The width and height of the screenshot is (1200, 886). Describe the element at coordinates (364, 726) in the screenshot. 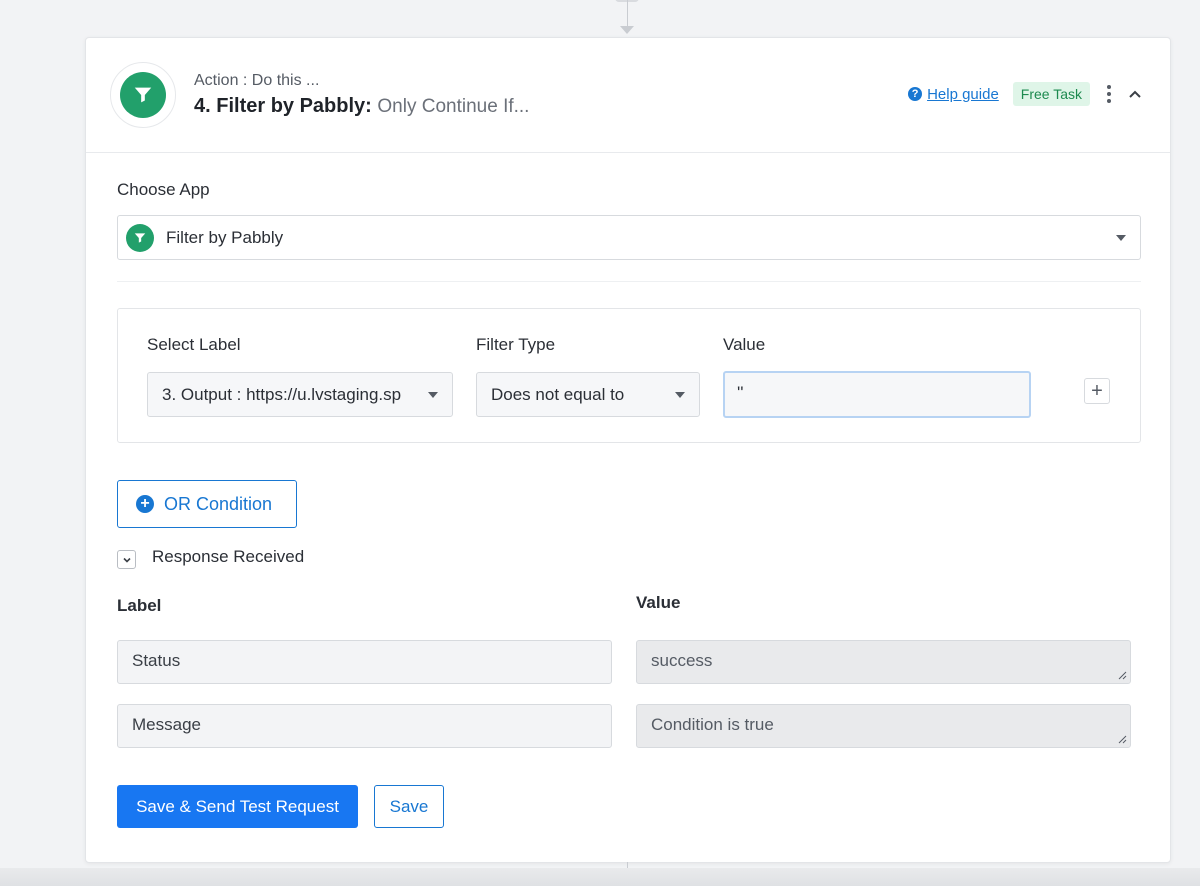

I see `response-label-message: Message` at that location.